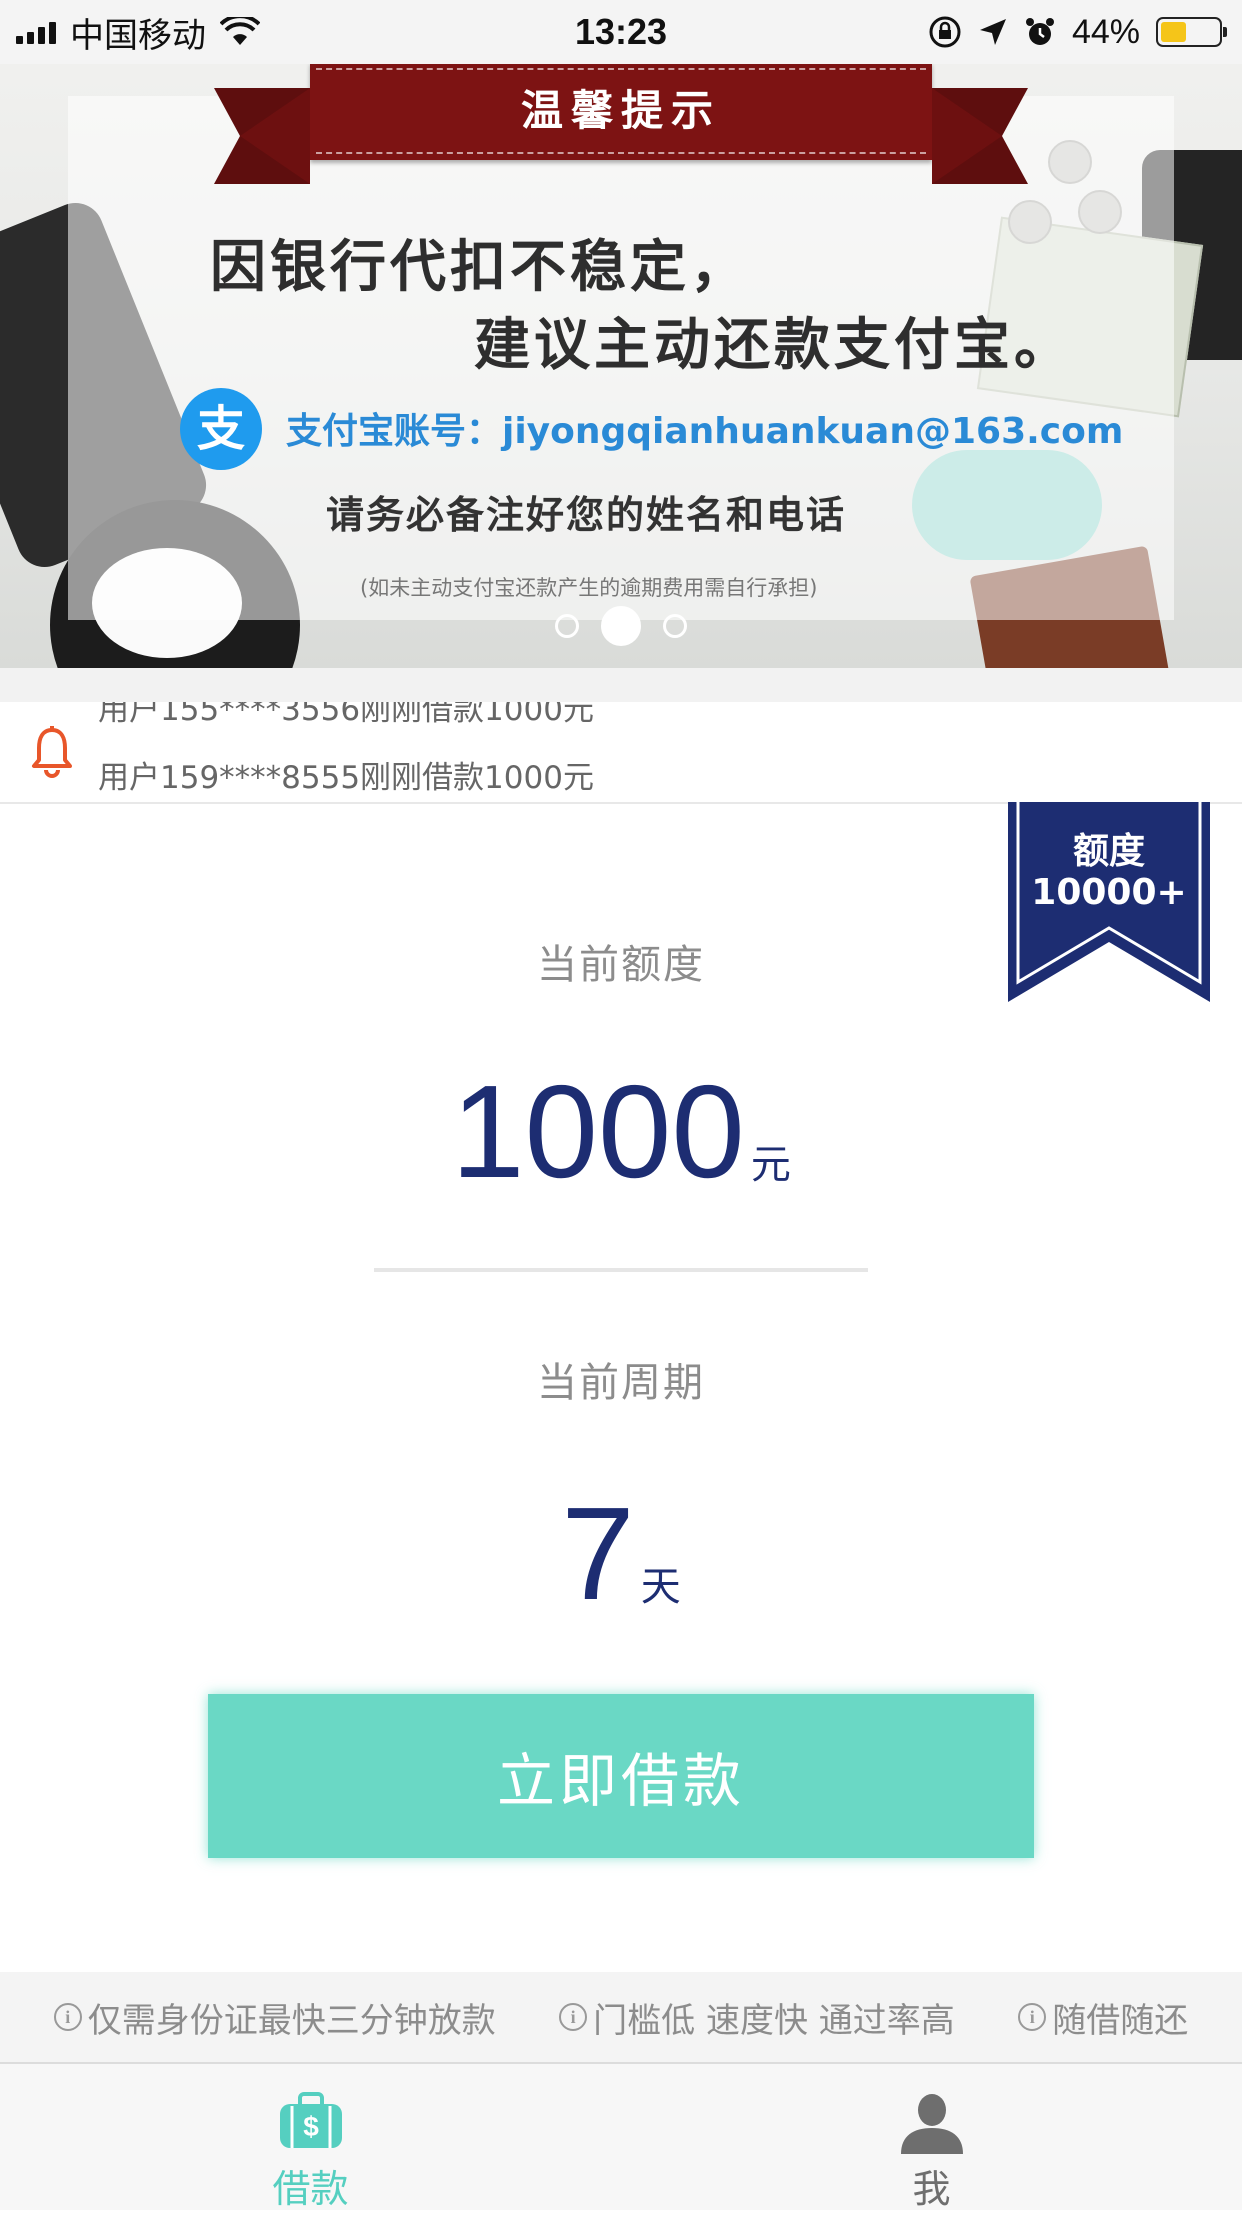 The image size is (1242, 2213). I want to click on alarm-icon, so click(1039, 31).